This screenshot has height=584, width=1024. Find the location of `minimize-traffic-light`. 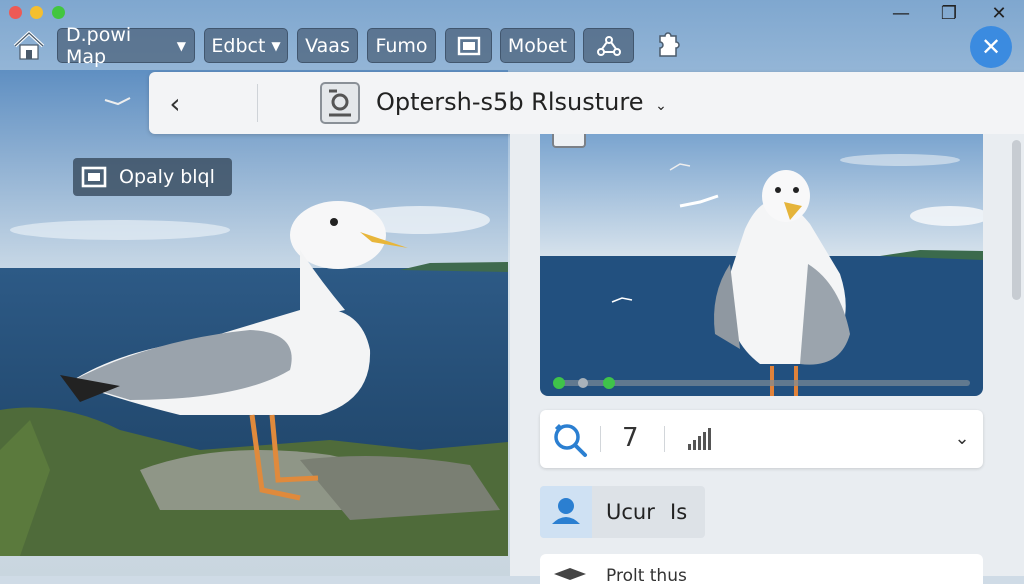

minimize-traffic-light is located at coordinates (36, 12).